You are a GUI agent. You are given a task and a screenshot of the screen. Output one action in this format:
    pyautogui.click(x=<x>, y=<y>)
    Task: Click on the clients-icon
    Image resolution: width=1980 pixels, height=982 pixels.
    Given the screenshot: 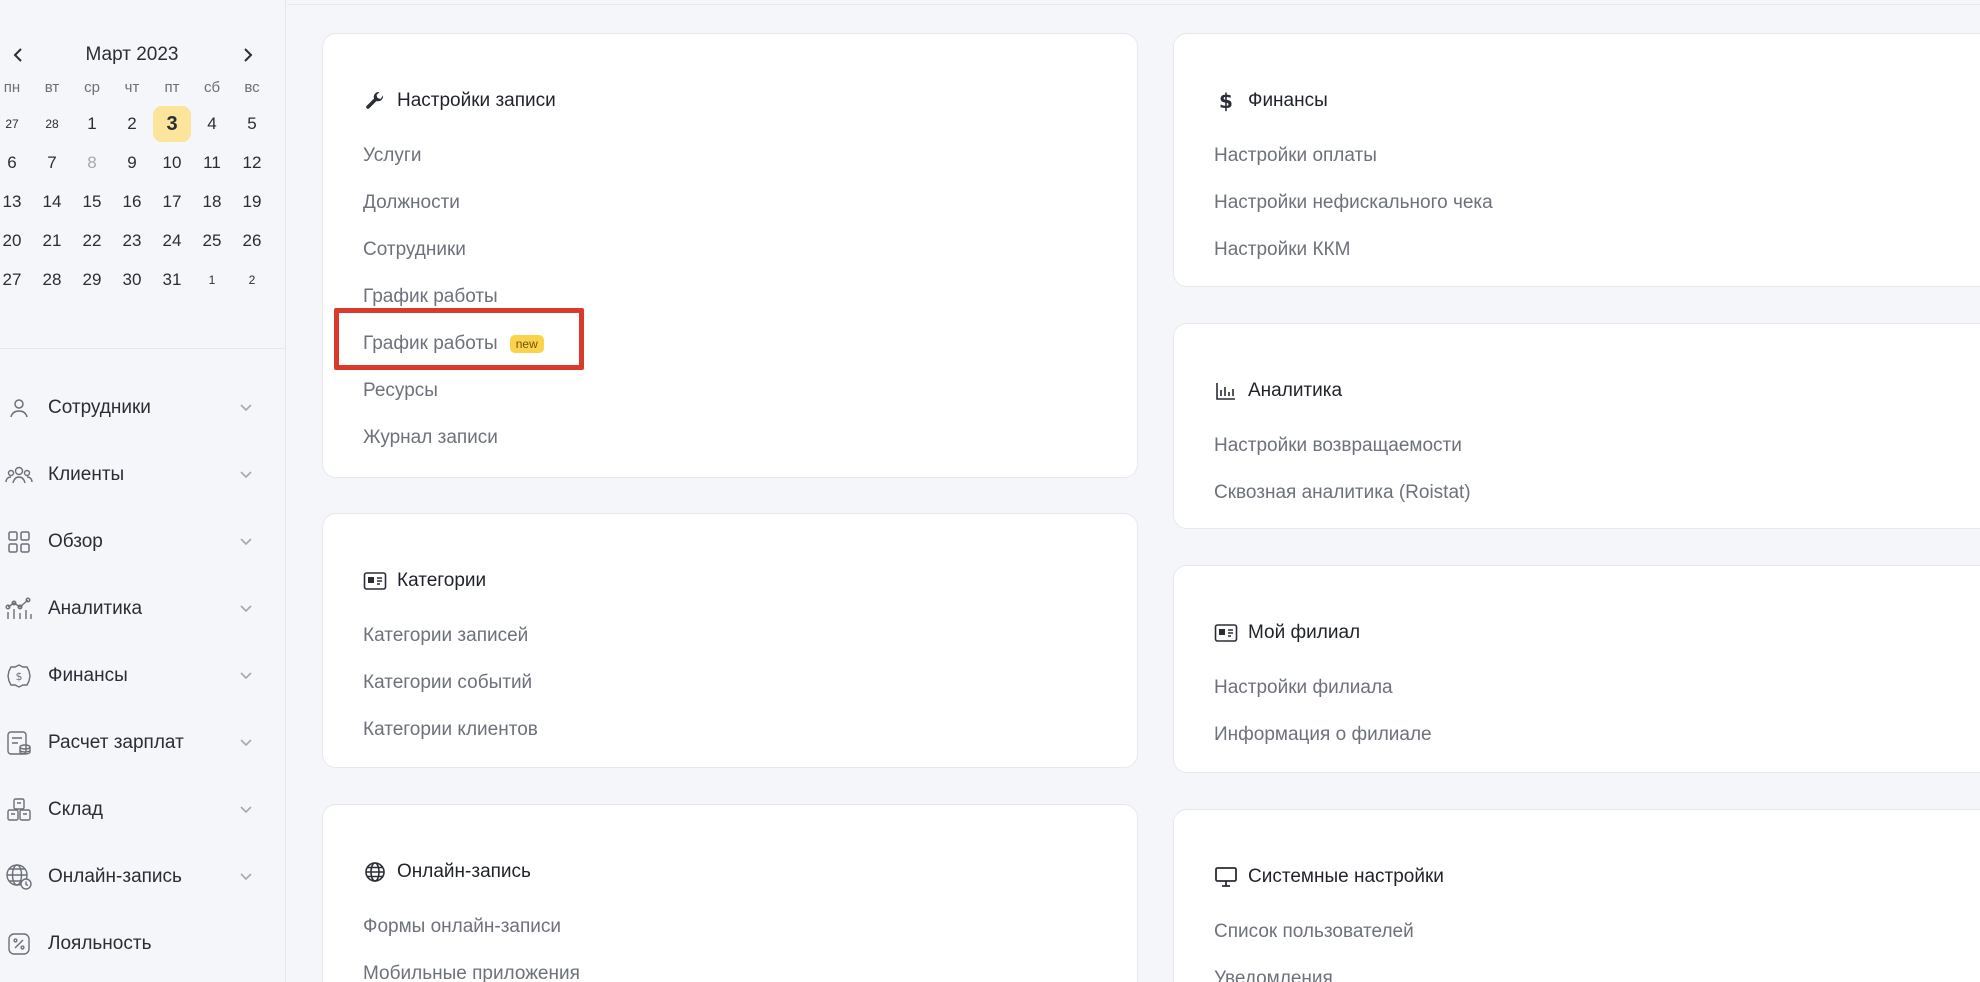 What is the action you would take?
    pyautogui.click(x=19, y=475)
    